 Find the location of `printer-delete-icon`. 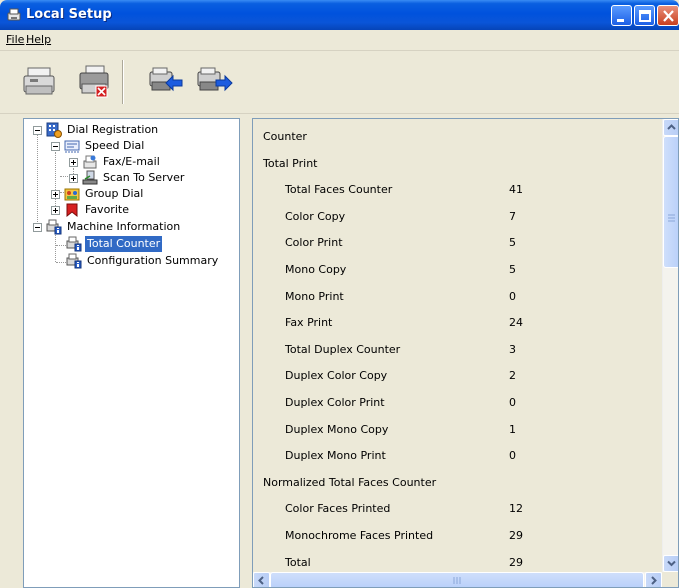

printer-delete-icon is located at coordinates (94, 81).